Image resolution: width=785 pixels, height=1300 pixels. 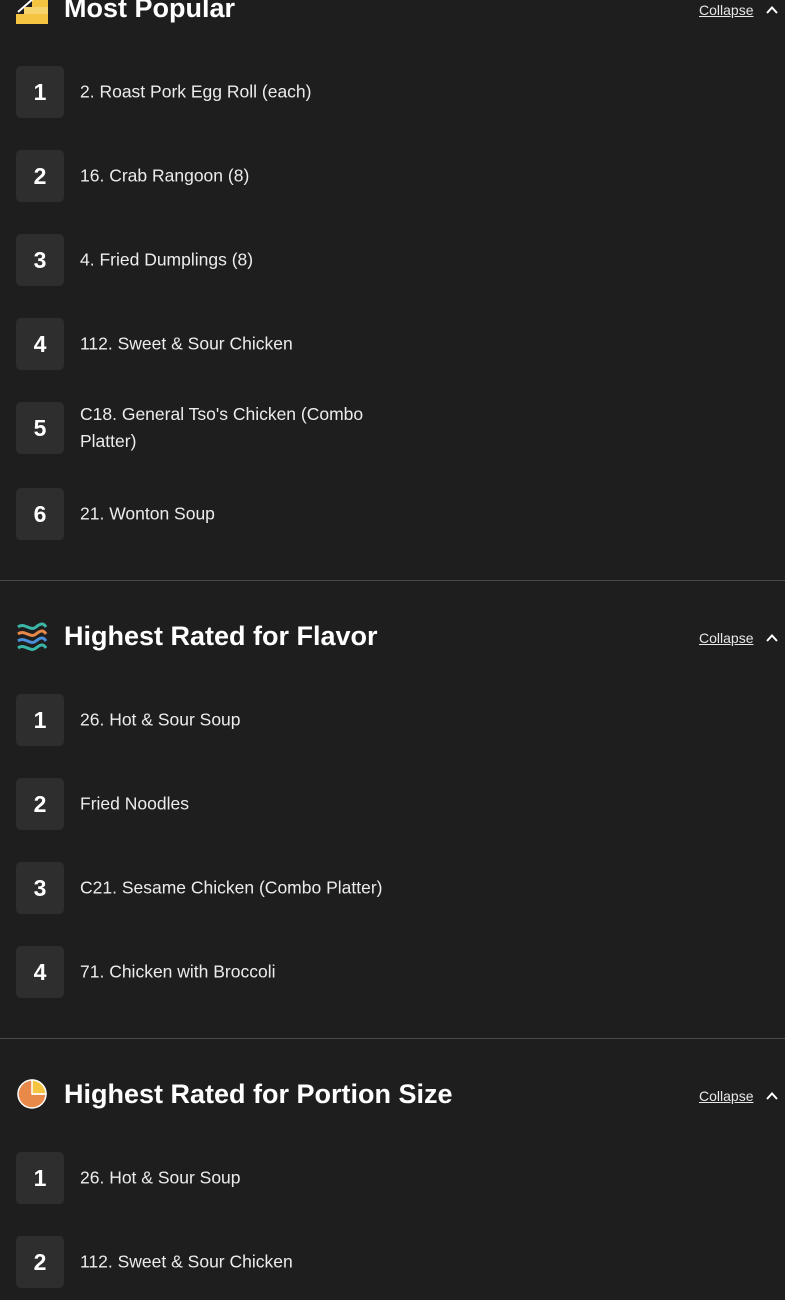 I want to click on rank-badge: 5, so click(x=40, y=428).